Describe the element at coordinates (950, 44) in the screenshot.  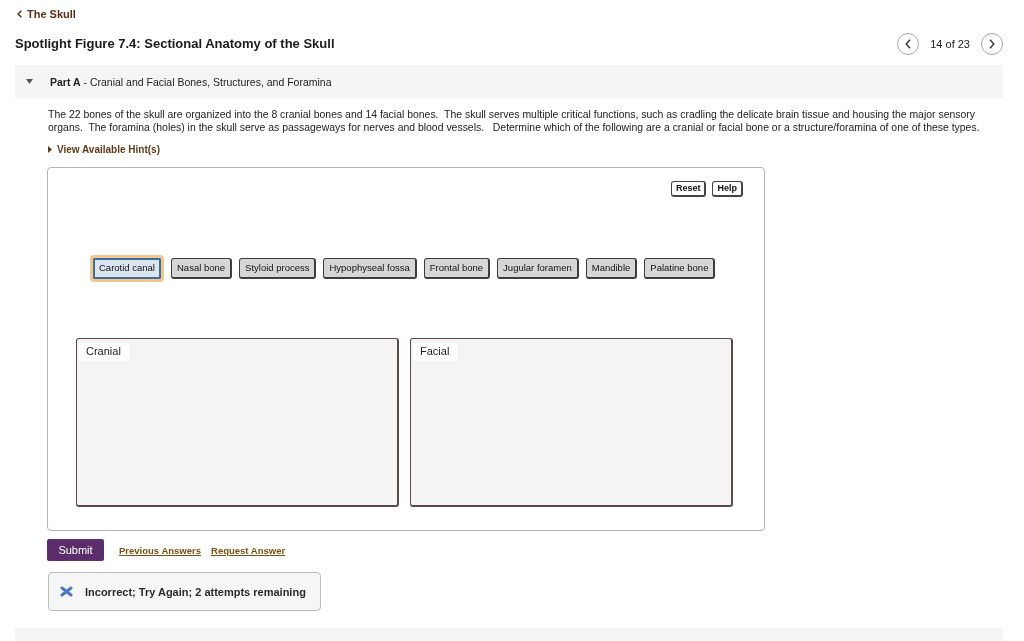
I see `page-counter: 14 of 23` at that location.